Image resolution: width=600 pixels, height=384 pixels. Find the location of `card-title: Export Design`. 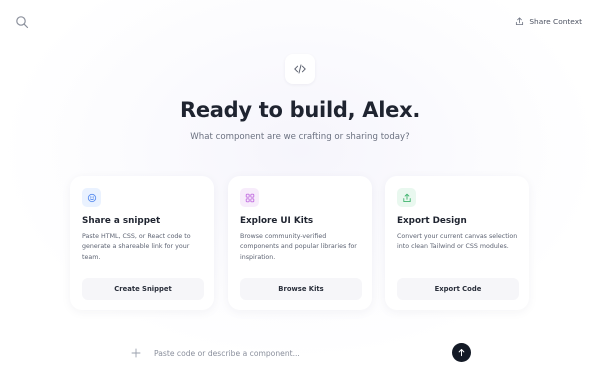

card-title: Export Design is located at coordinates (432, 221).